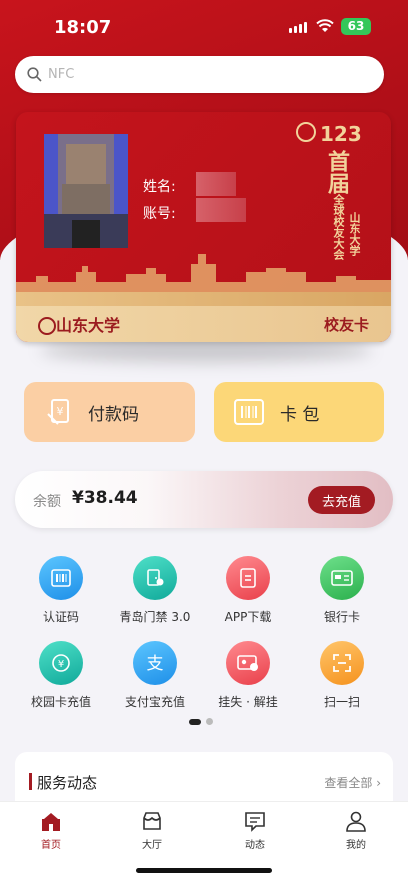 The height and width of the screenshot is (883, 408). Describe the element at coordinates (342, 663) in the screenshot. I see `scan-icon` at that location.